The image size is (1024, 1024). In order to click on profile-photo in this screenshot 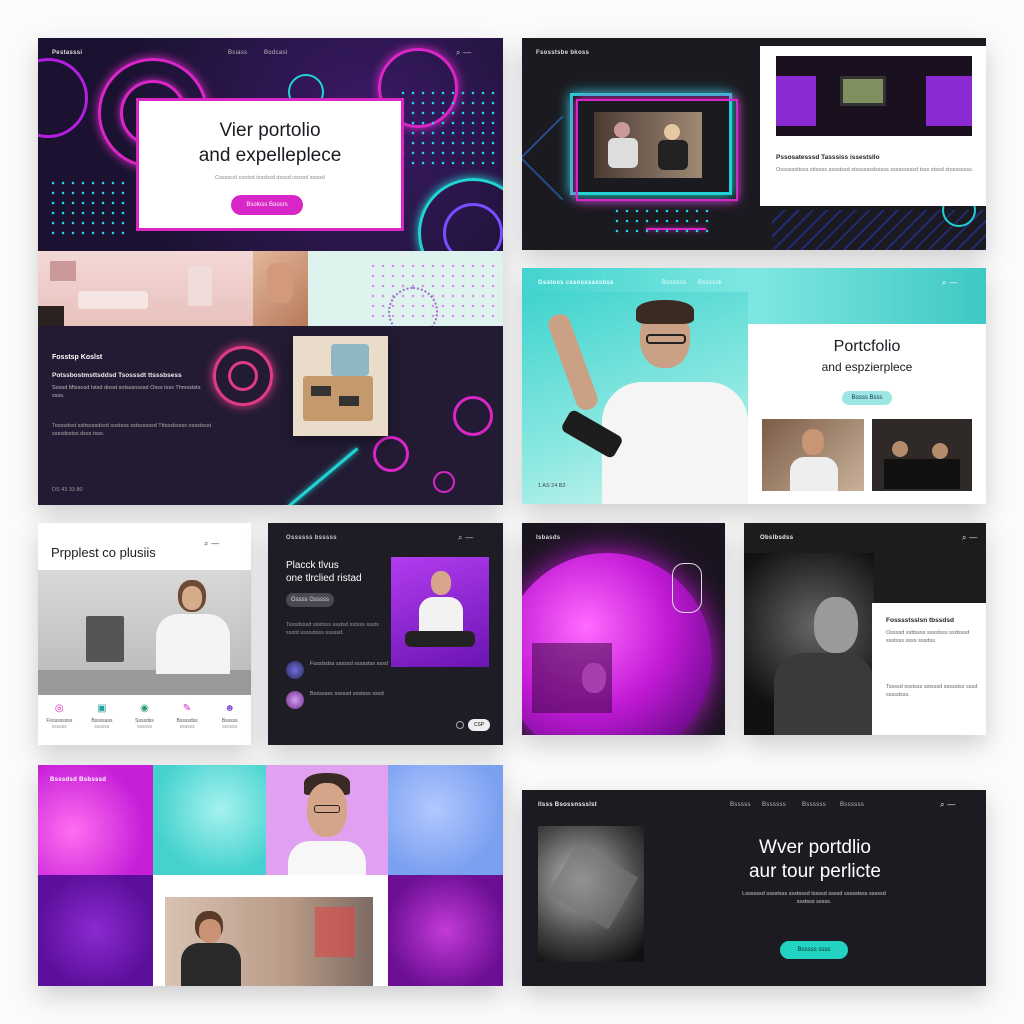, I will do `click(440, 612)`.